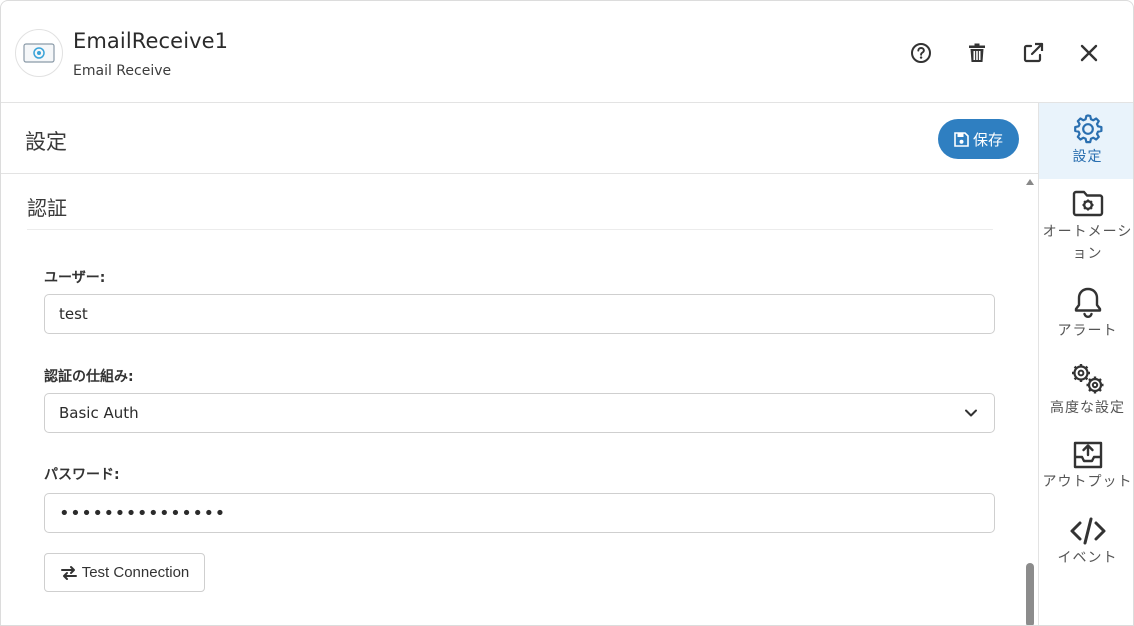  Describe the element at coordinates (1087, 129) in the screenshot. I see `gear-icon` at that location.